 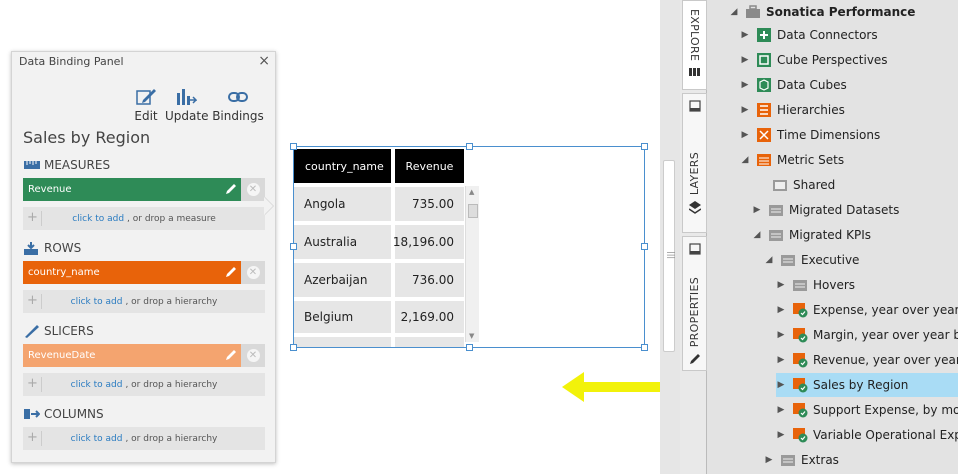 What do you see at coordinates (32, 331) in the screenshot?
I see `slicer-icon` at bounding box center [32, 331].